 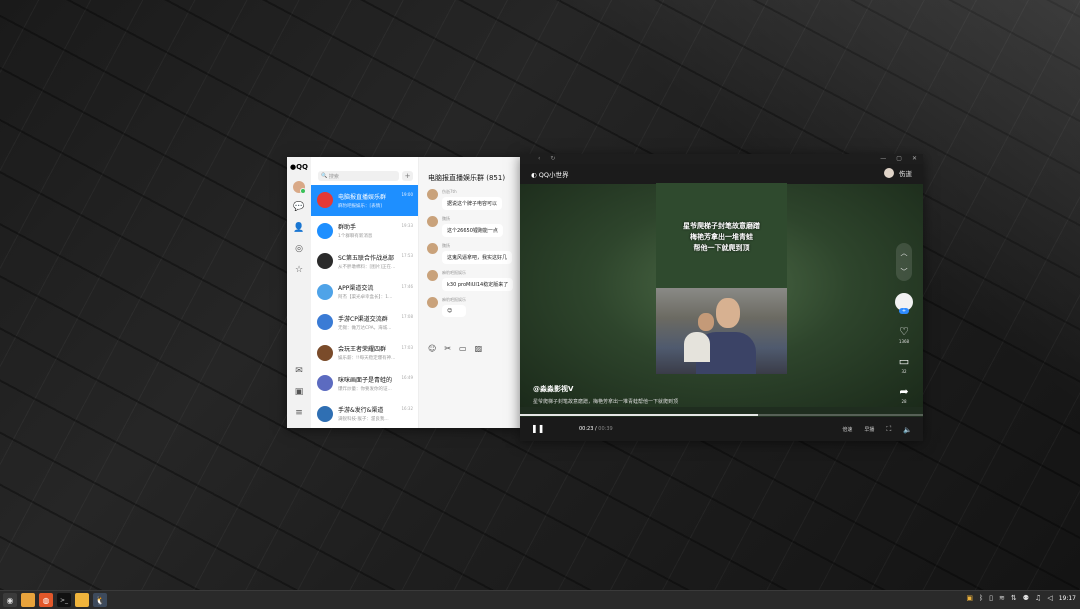 I want to click on chat-item: 咪咪画面子是青蛙的 爆炸炒童：你要发你的证... 16:49, so click(x=364, y=383).